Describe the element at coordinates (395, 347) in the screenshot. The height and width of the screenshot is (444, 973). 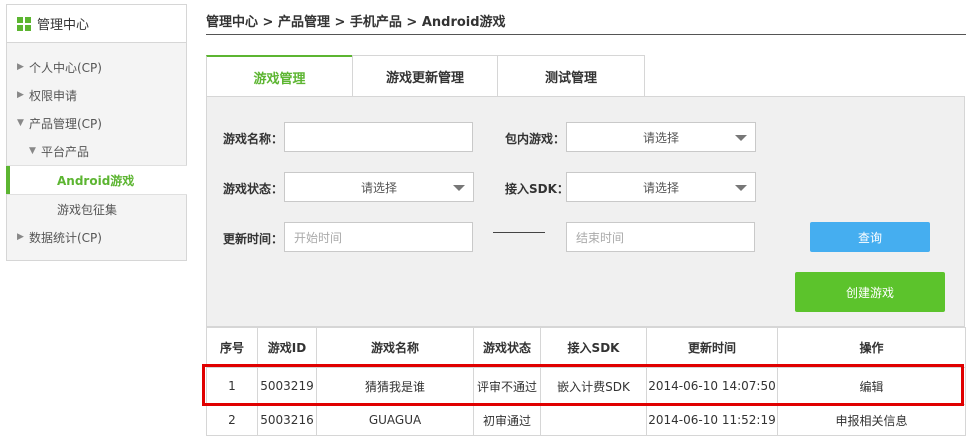
I see `column-header: 游戏名称` at that location.